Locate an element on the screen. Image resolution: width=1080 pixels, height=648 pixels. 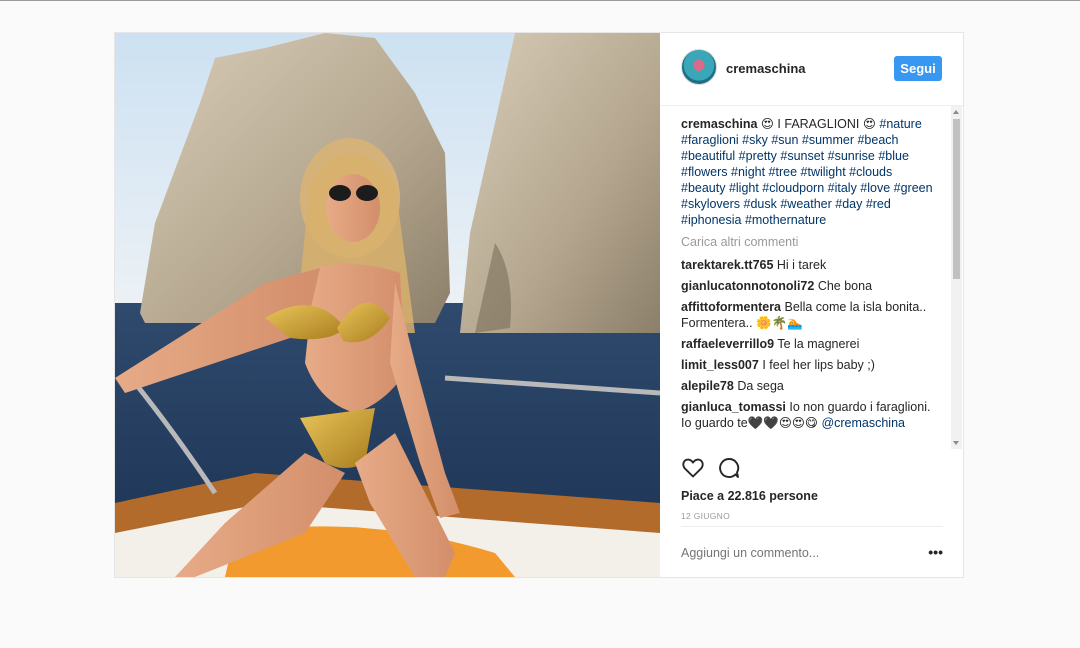
list-item: tarektarek.tt765 Hi i tarek is located at coordinates (809, 265).